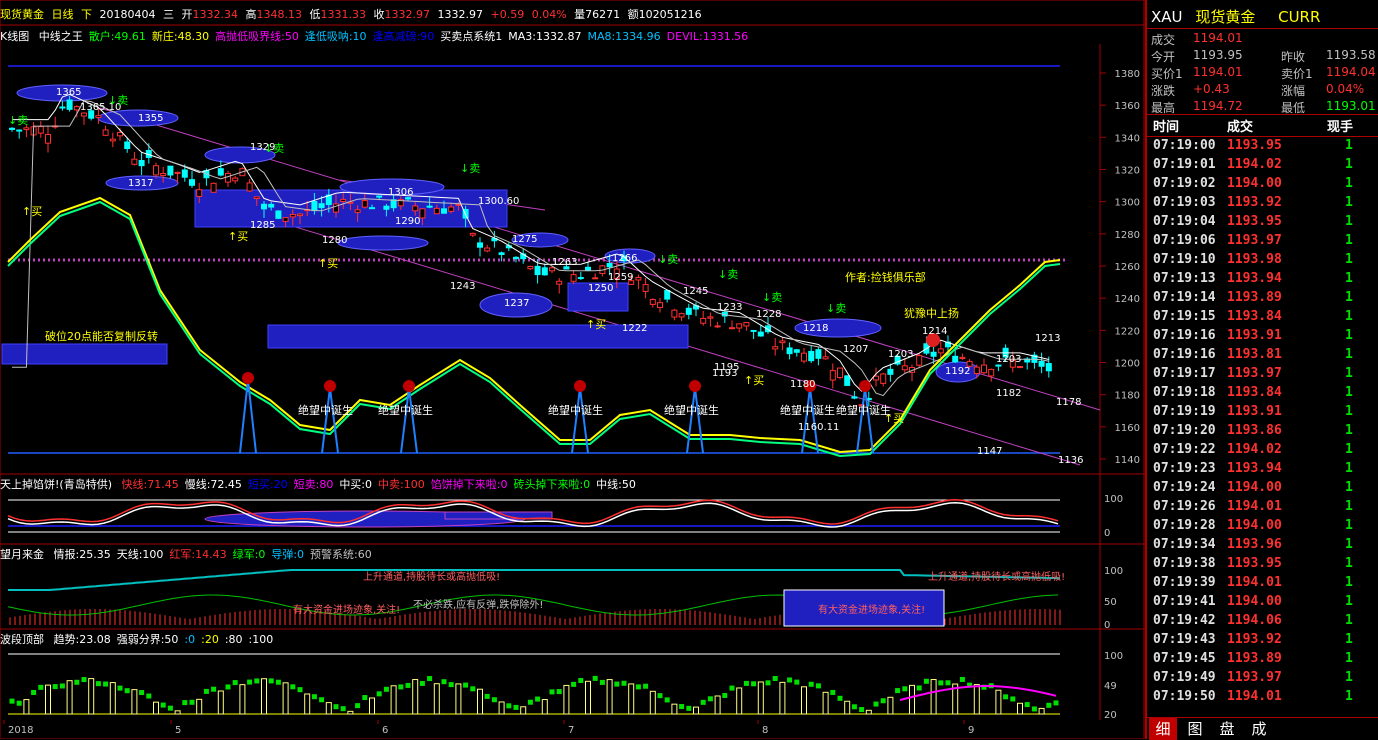  I want to click on indicator-item: DEVIL:1331.56, so click(707, 36).